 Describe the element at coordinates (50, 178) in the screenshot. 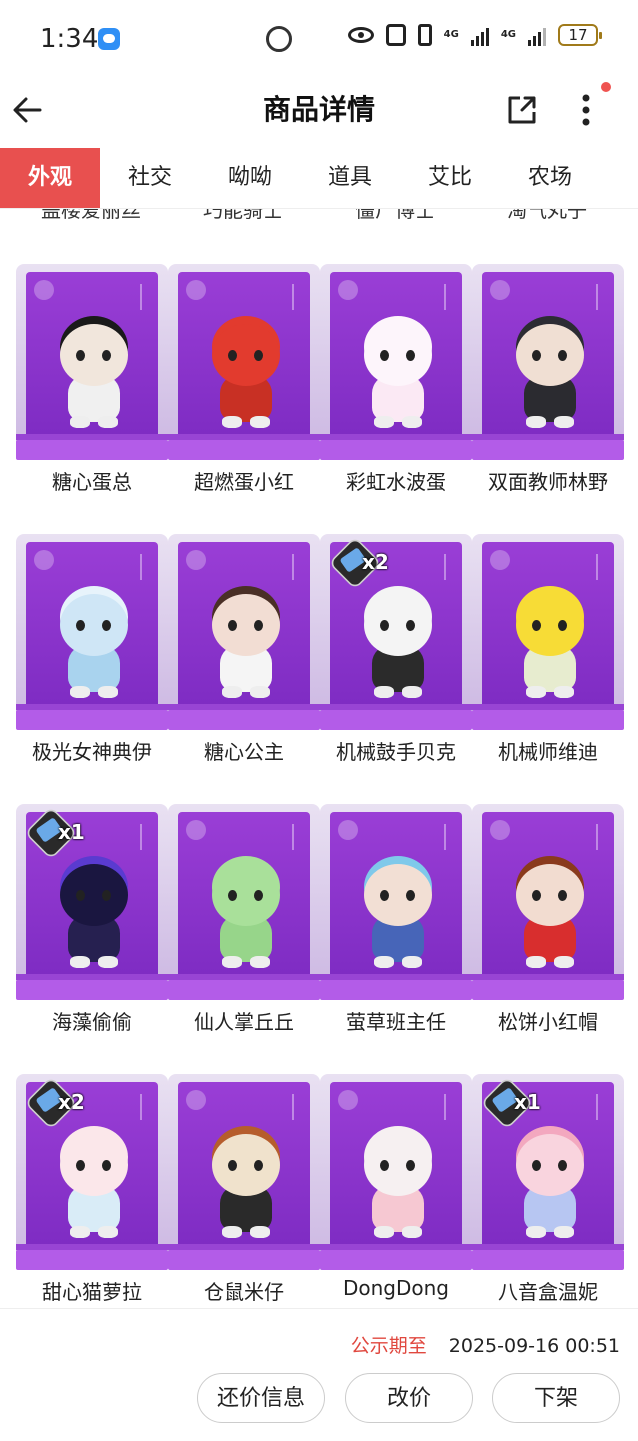

I see `tab-appearance: 外观` at that location.